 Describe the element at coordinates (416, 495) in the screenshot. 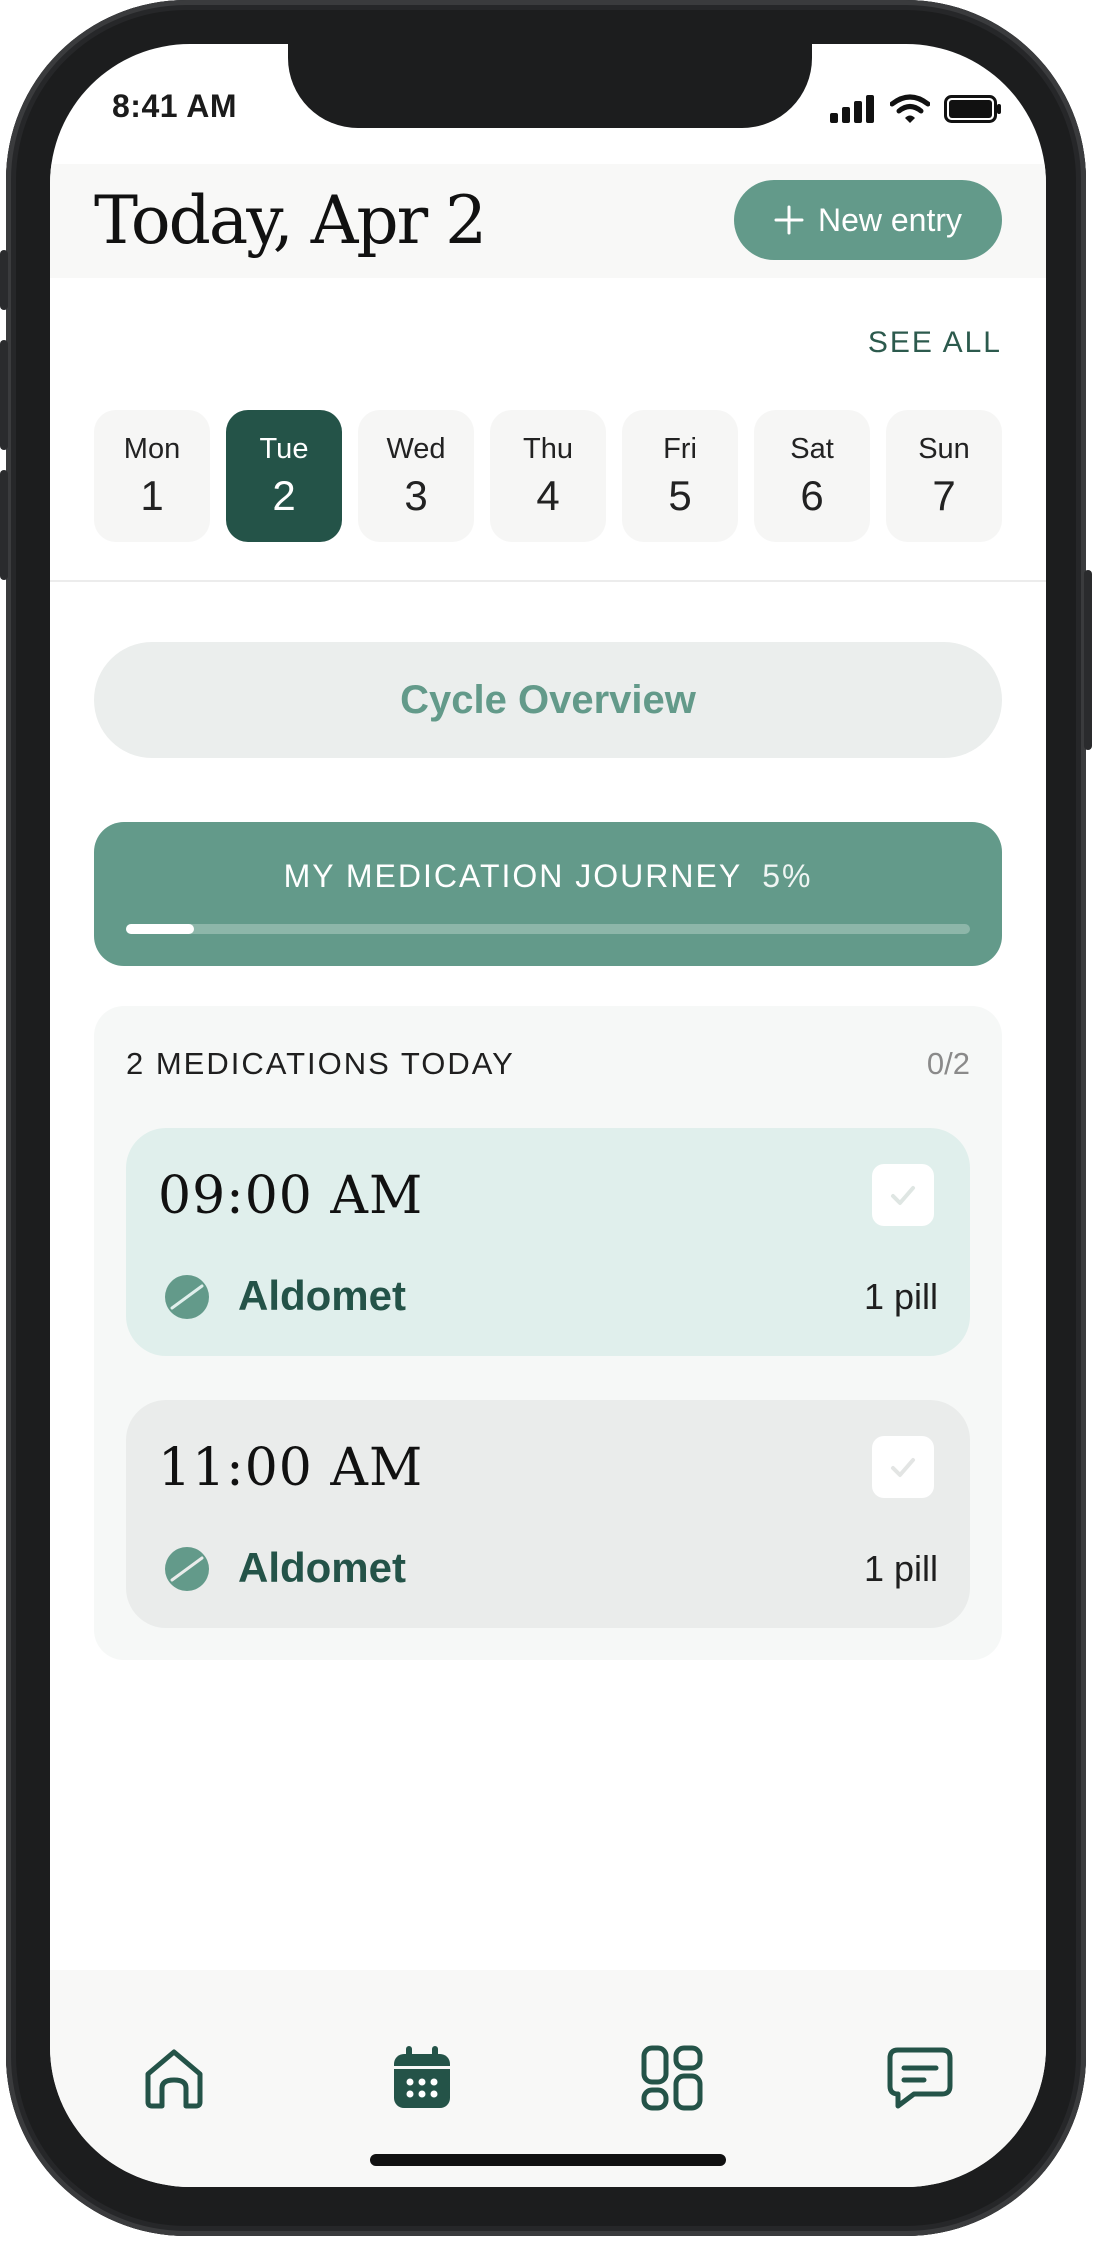

I see `day-date: 3` at that location.